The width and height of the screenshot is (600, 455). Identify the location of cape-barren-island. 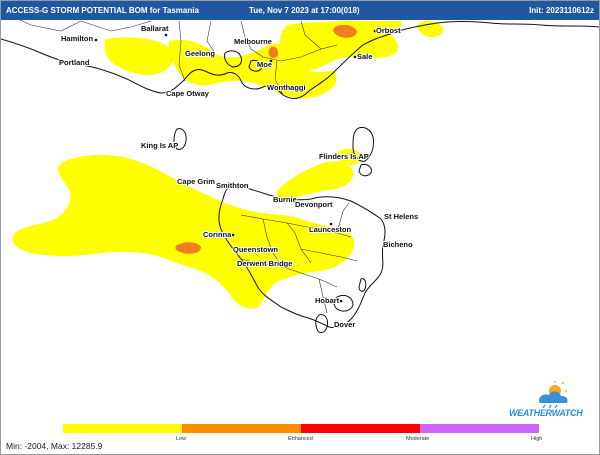
(365, 170).